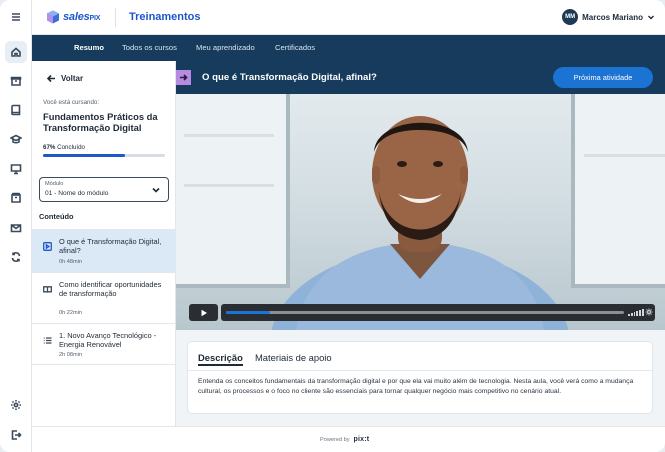 This screenshot has width=665, height=452. I want to click on salespix-logo: salesPIX, so click(73, 17).